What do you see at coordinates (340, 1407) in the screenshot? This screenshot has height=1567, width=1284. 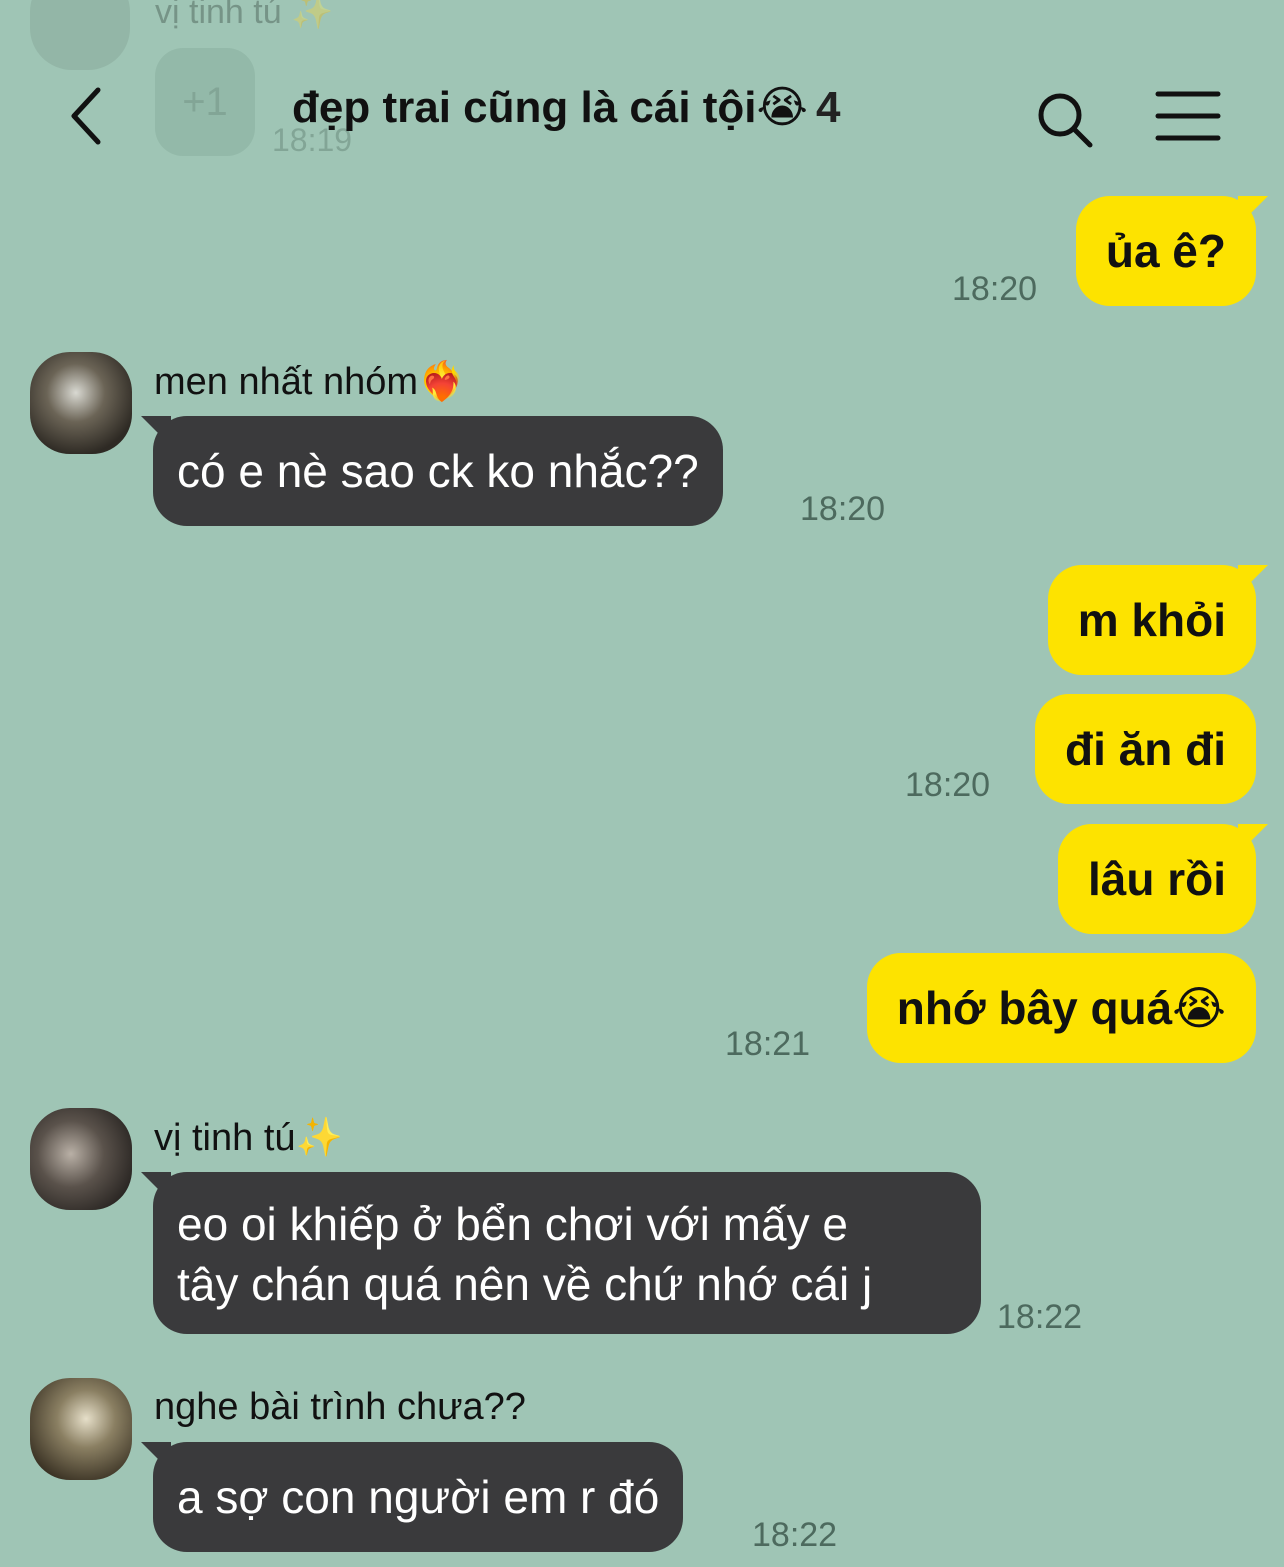 I see `sender-name: nghe bài trình chưa??` at bounding box center [340, 1407].